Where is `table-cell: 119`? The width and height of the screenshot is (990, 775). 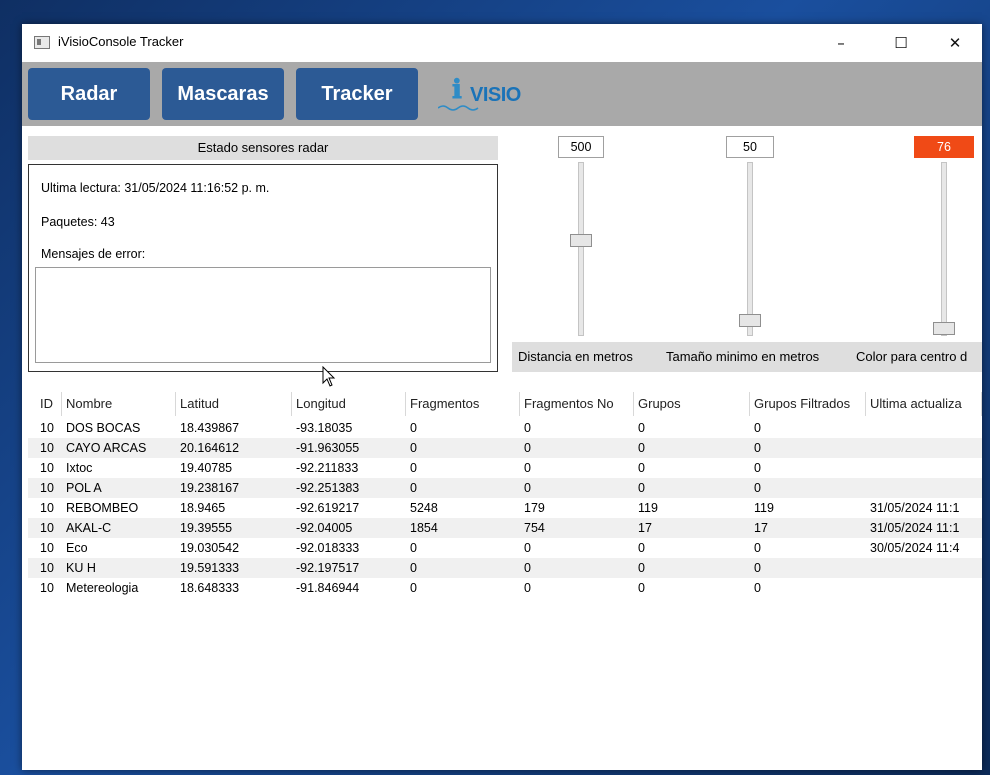 table-cell: 119 is located at coordinates (648, 508).